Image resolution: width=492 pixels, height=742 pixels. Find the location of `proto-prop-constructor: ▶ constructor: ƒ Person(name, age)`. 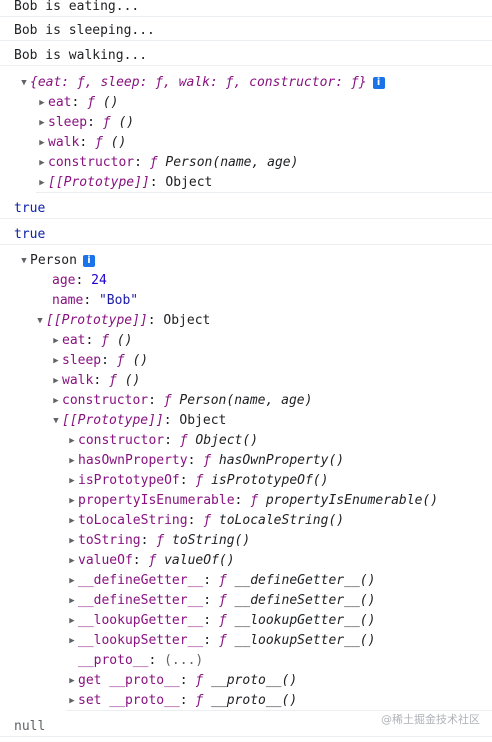

proto-prop-constructor: ▶ constructor: ƒ Person(name, age) is located at coordinates (264, 163).